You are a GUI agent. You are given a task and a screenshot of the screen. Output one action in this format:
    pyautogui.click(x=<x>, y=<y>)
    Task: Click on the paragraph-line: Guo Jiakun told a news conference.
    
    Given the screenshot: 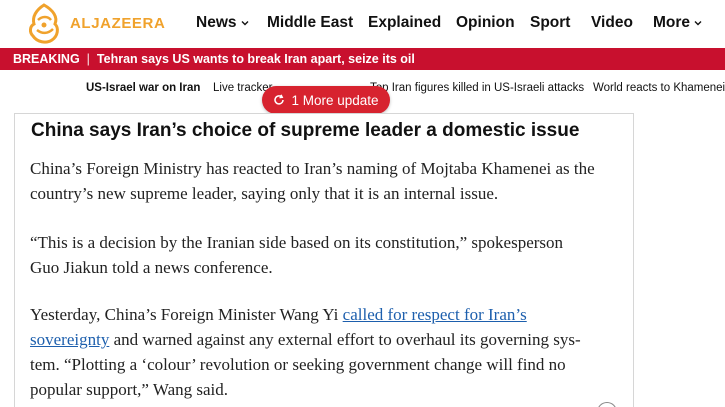 What is the action you would take?
    pyautogui.click(x=151, y=267)
    